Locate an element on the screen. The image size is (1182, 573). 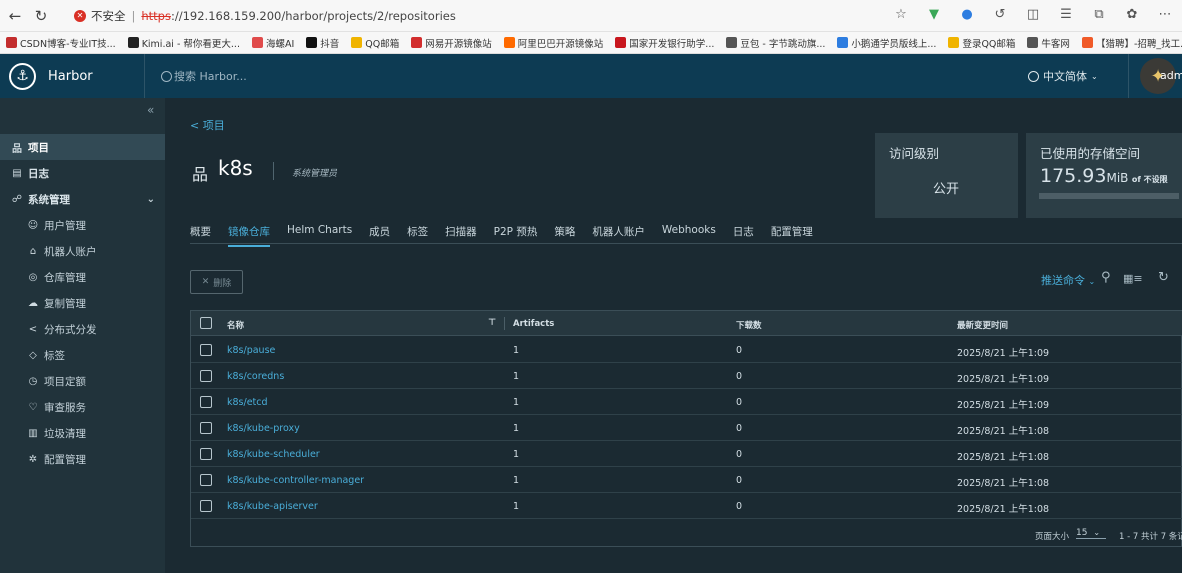
sidebar-item-shield: ♡ 审查服务 is located at coordinates (82, 407).